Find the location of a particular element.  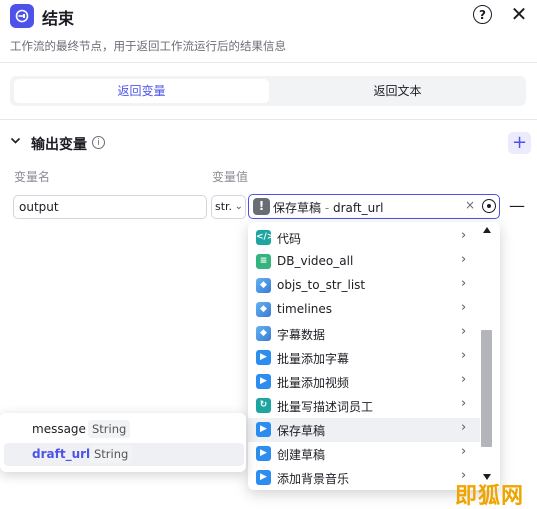

list-item-label: timelines is located at coordinates (305, 309).